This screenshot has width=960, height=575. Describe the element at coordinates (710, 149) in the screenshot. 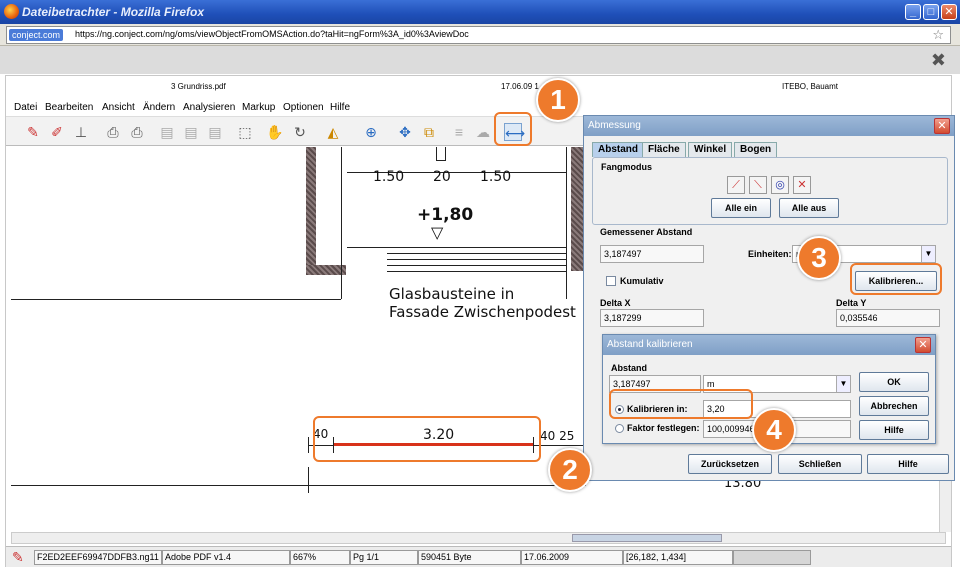

I see `tab-winkel: Winkel` at that location.